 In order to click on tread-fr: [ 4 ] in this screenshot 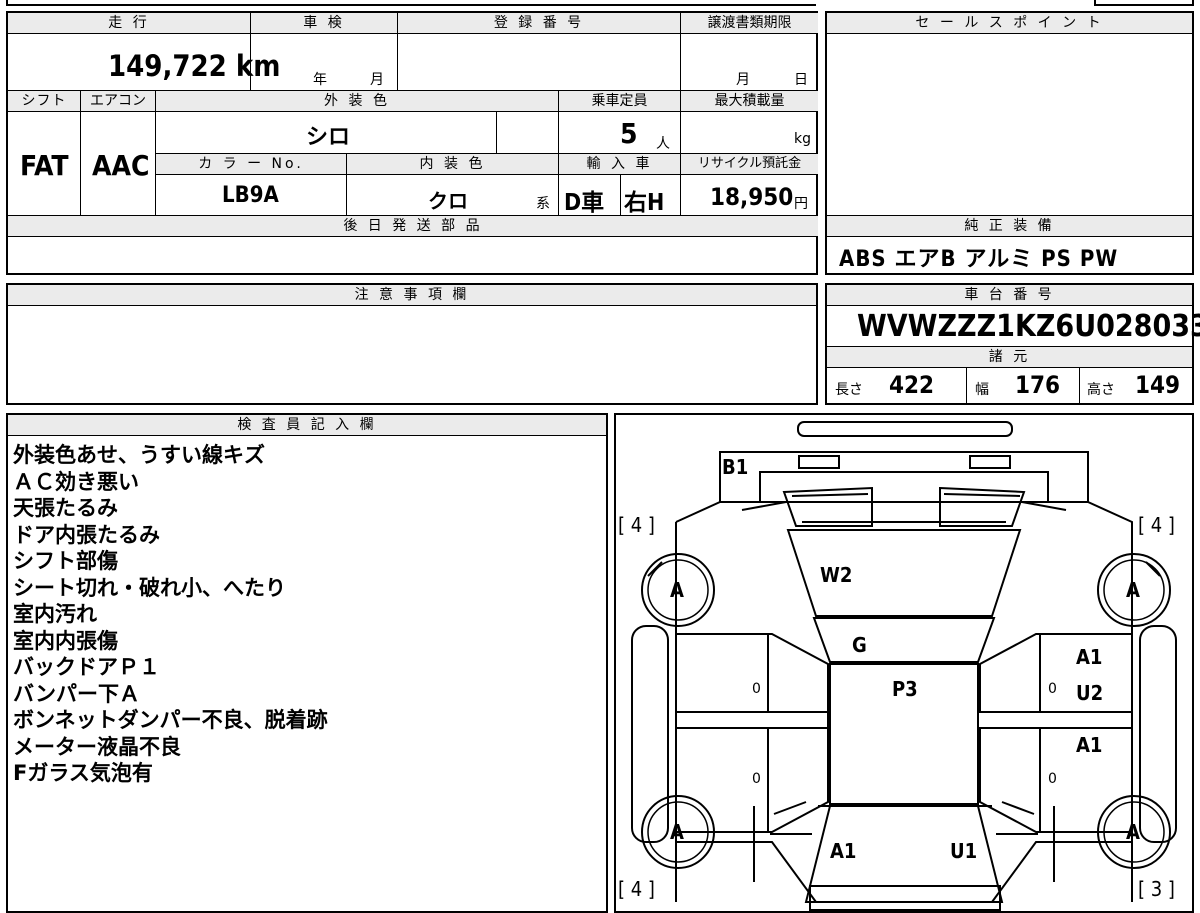, I will do `click(1156, 525)`.